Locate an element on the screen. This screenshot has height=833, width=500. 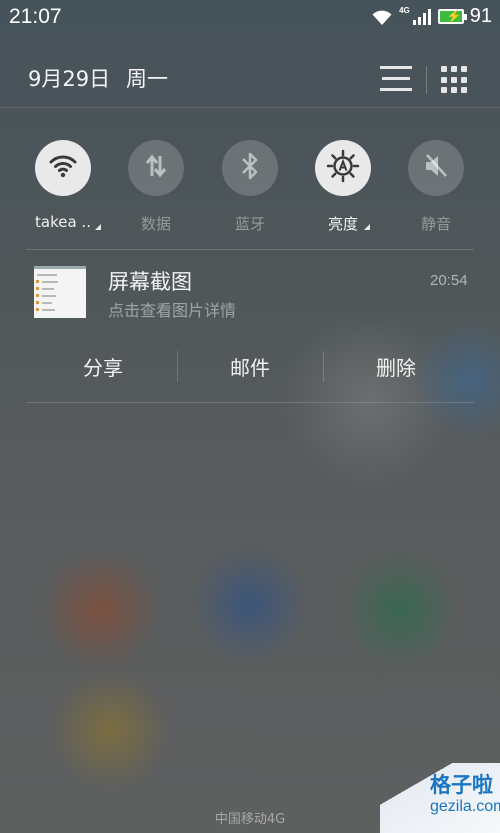
status-bar: 21:07 4G ⚡ 91 is located at coordinates (250, 17).